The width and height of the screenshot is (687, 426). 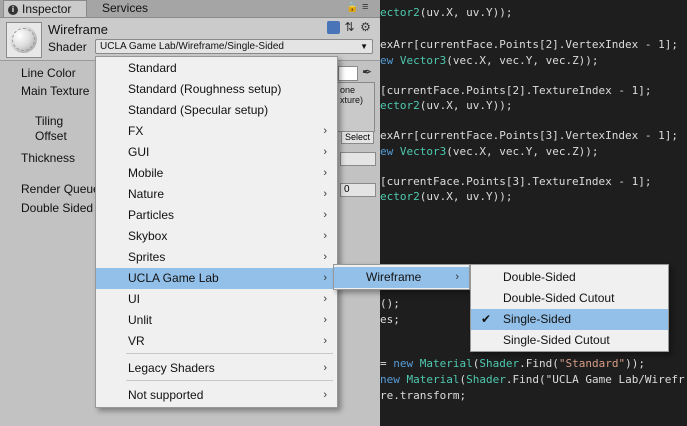 What do you see at coordinates (13, 9) in the screenshot?
I see `info-icon: i` at bounding box center [13, 9].